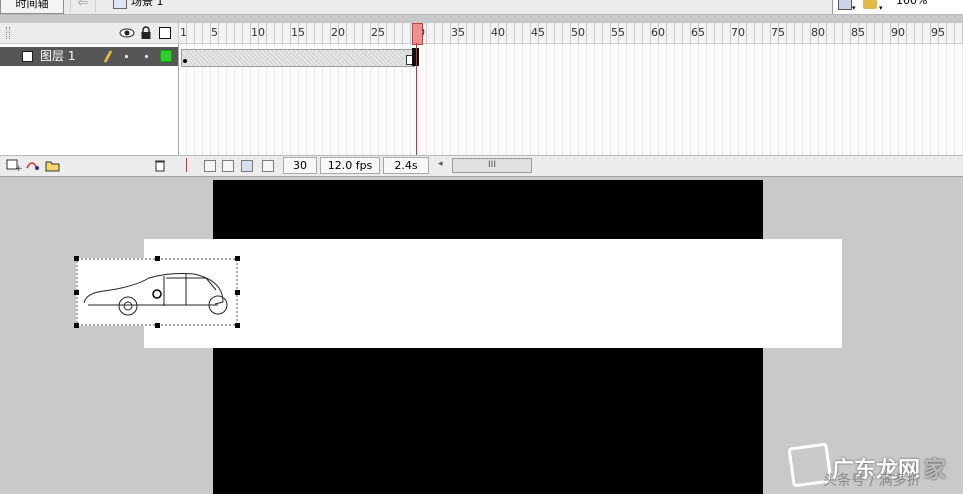  I want to click on ruler-tick: 60, so click(658, 32).